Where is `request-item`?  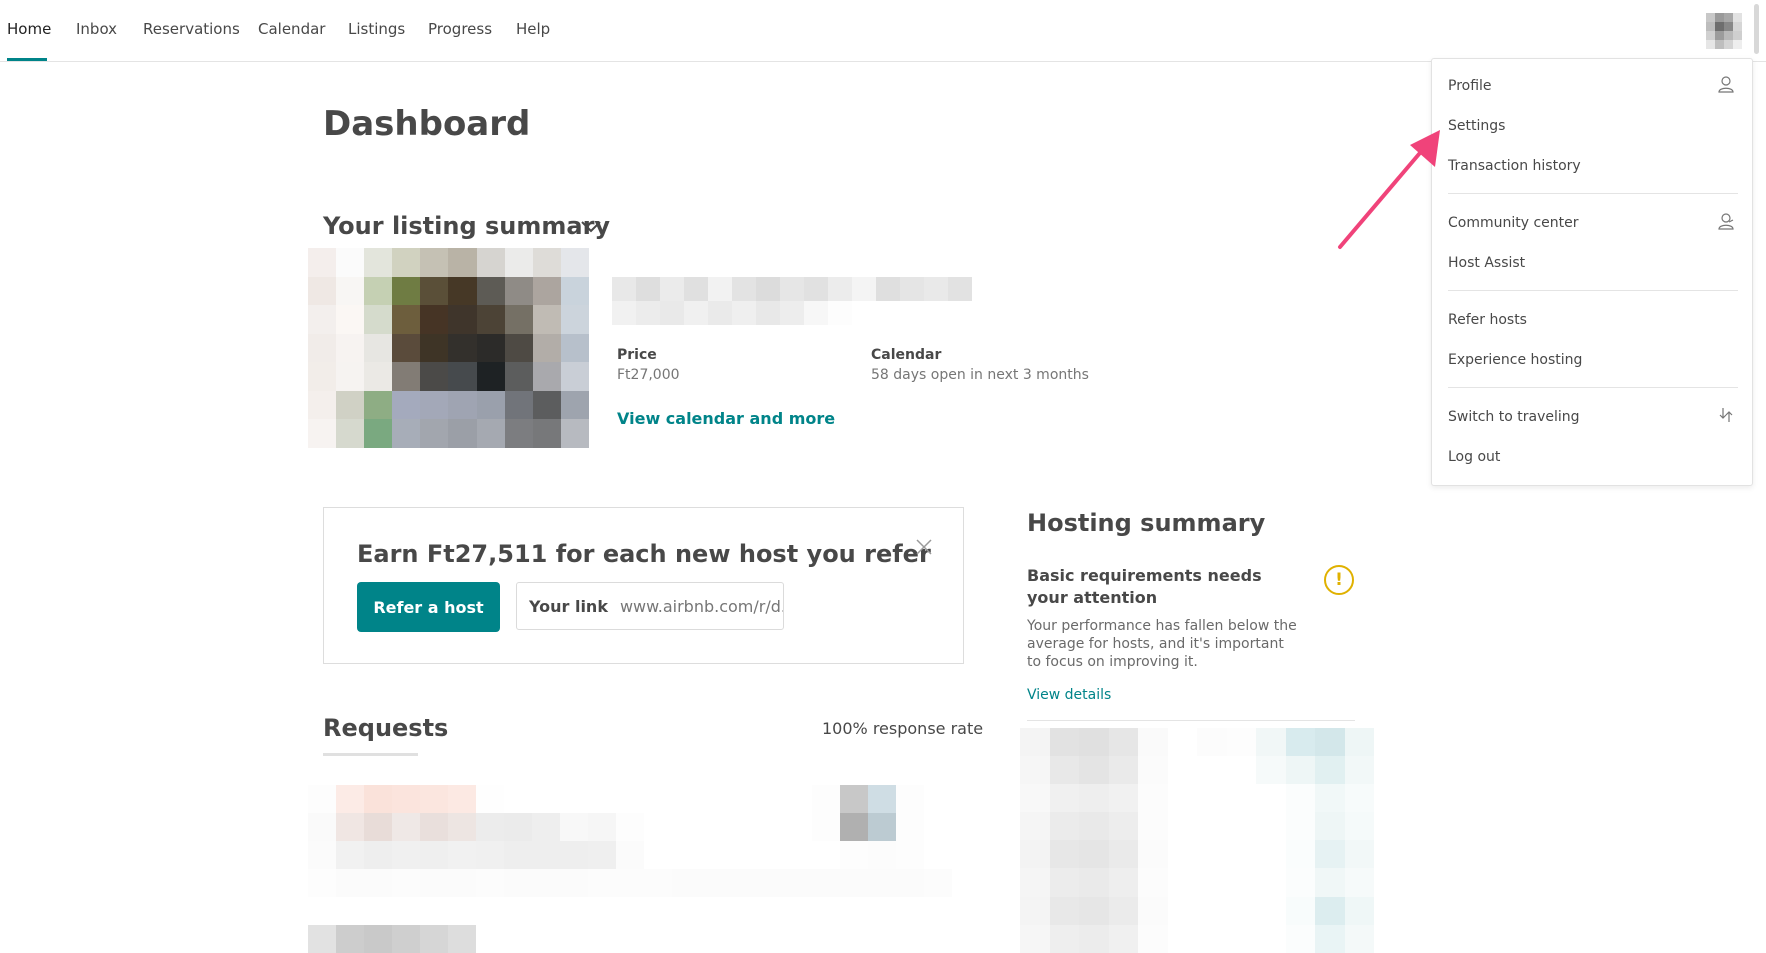 request-item is located at coordinates (644, 841).